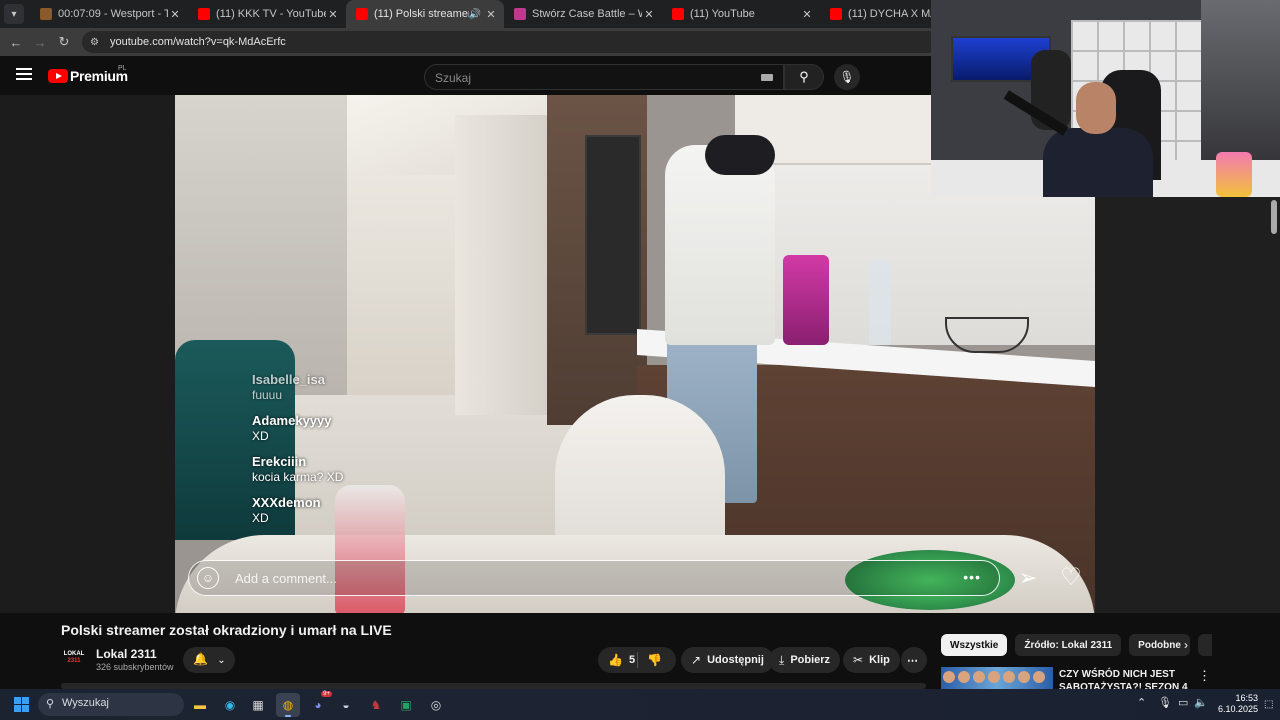 The image size is (1280, 720). What do you see at coordinates (740, 155) in the screenshot?
I see `scene-person-head` at bounding box center [740, 155].